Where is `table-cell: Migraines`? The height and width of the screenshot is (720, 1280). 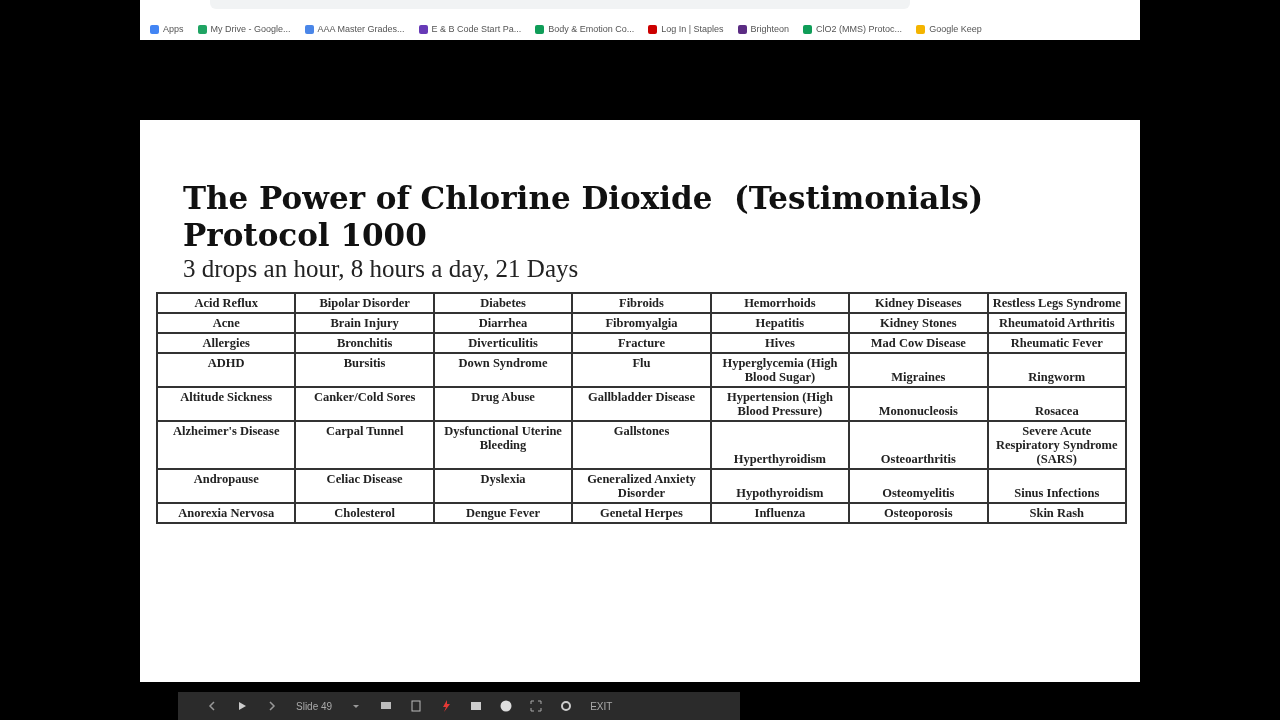
table-cell: Migraines is located at coordinates (918, 370).